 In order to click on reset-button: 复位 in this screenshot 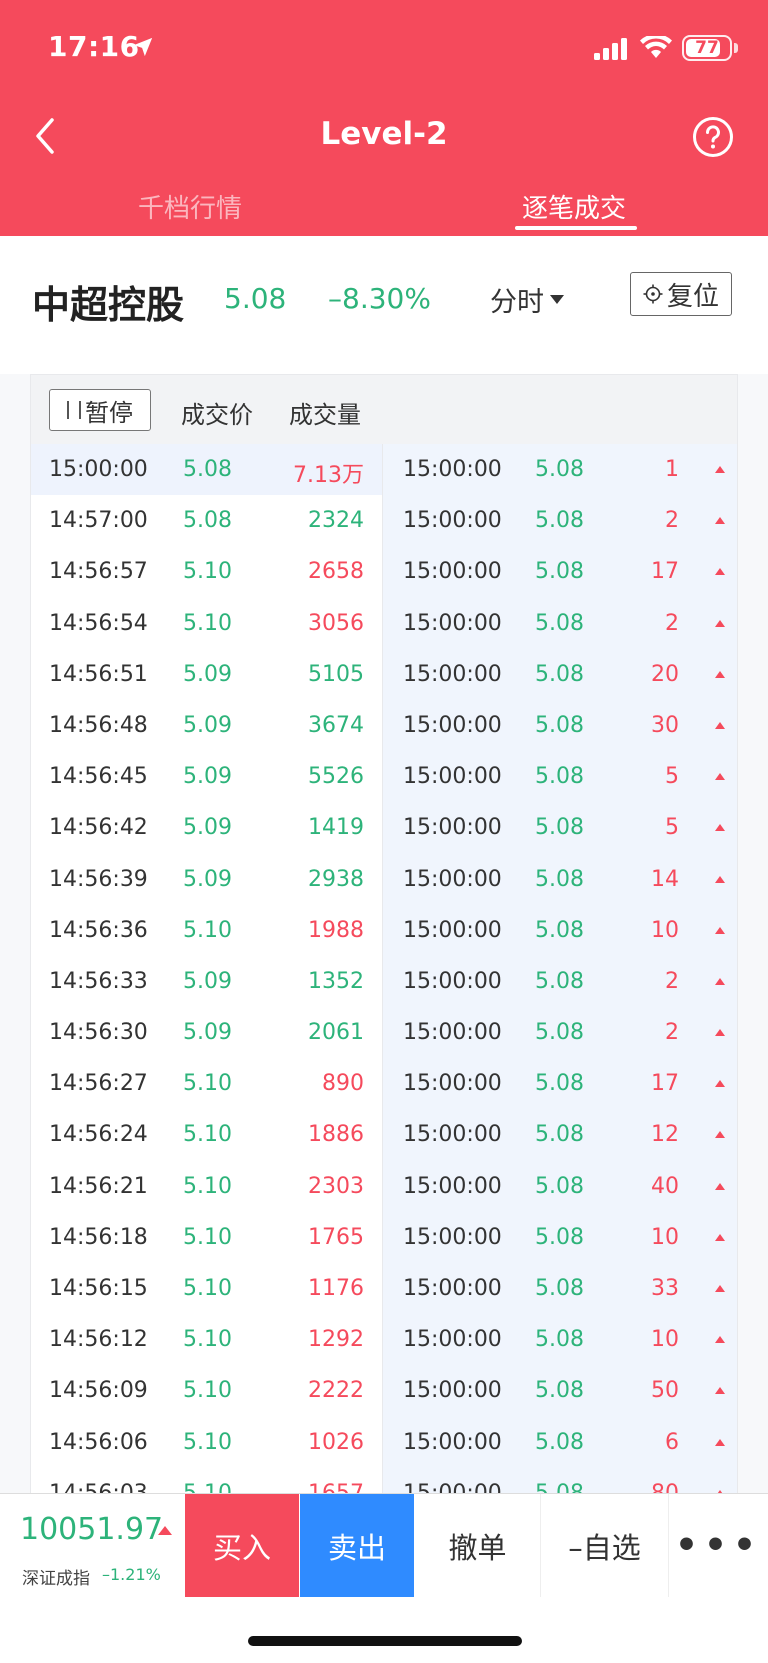, I will do `click(681, 294)`.